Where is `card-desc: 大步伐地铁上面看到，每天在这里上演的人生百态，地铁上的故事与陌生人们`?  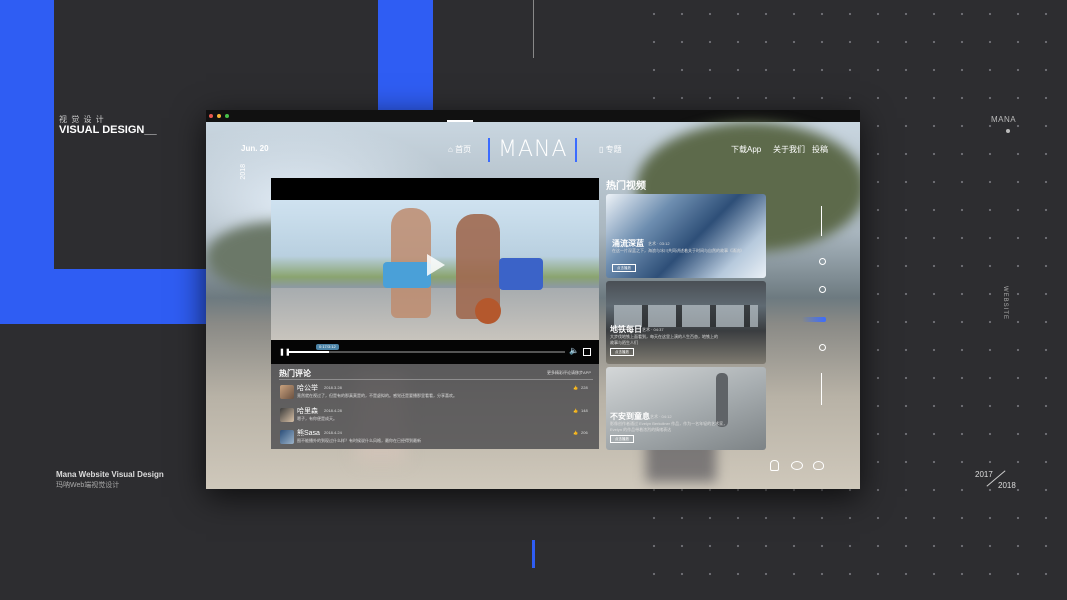
card-desc: 大步伐地铁上面看到，每天在这里上演的人生百态，地铁上的故事与陌生人们 is located at coordinates (664, 339).